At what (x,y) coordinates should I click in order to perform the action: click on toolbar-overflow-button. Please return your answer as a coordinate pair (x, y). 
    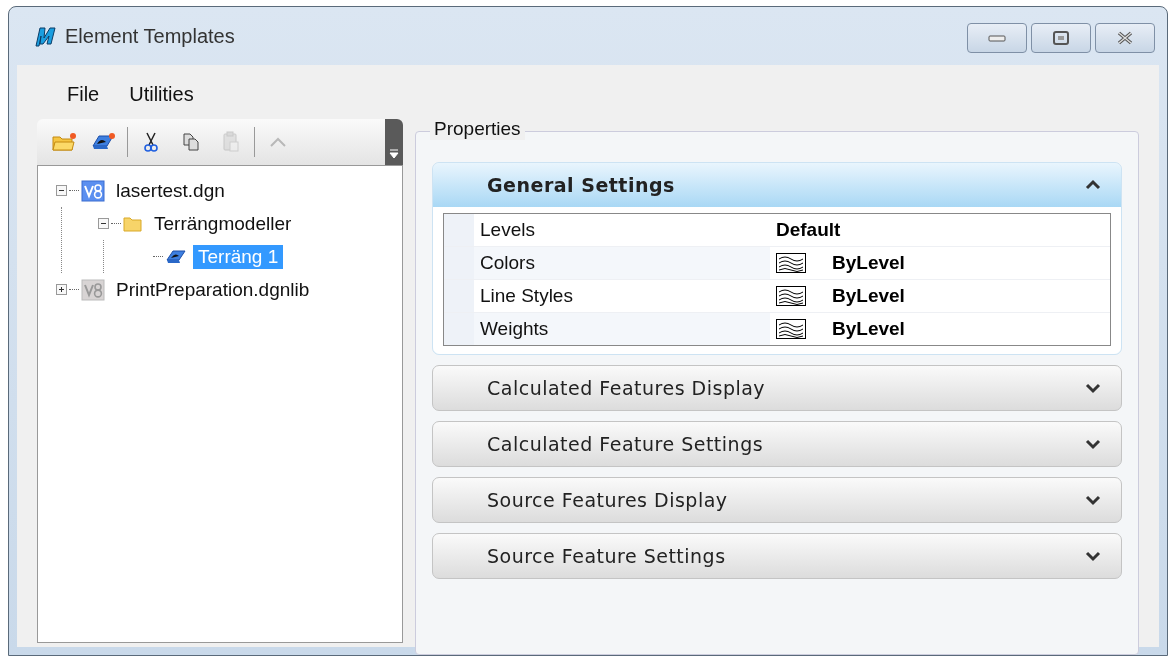
    Looking at the image, I should click on (394, 142).